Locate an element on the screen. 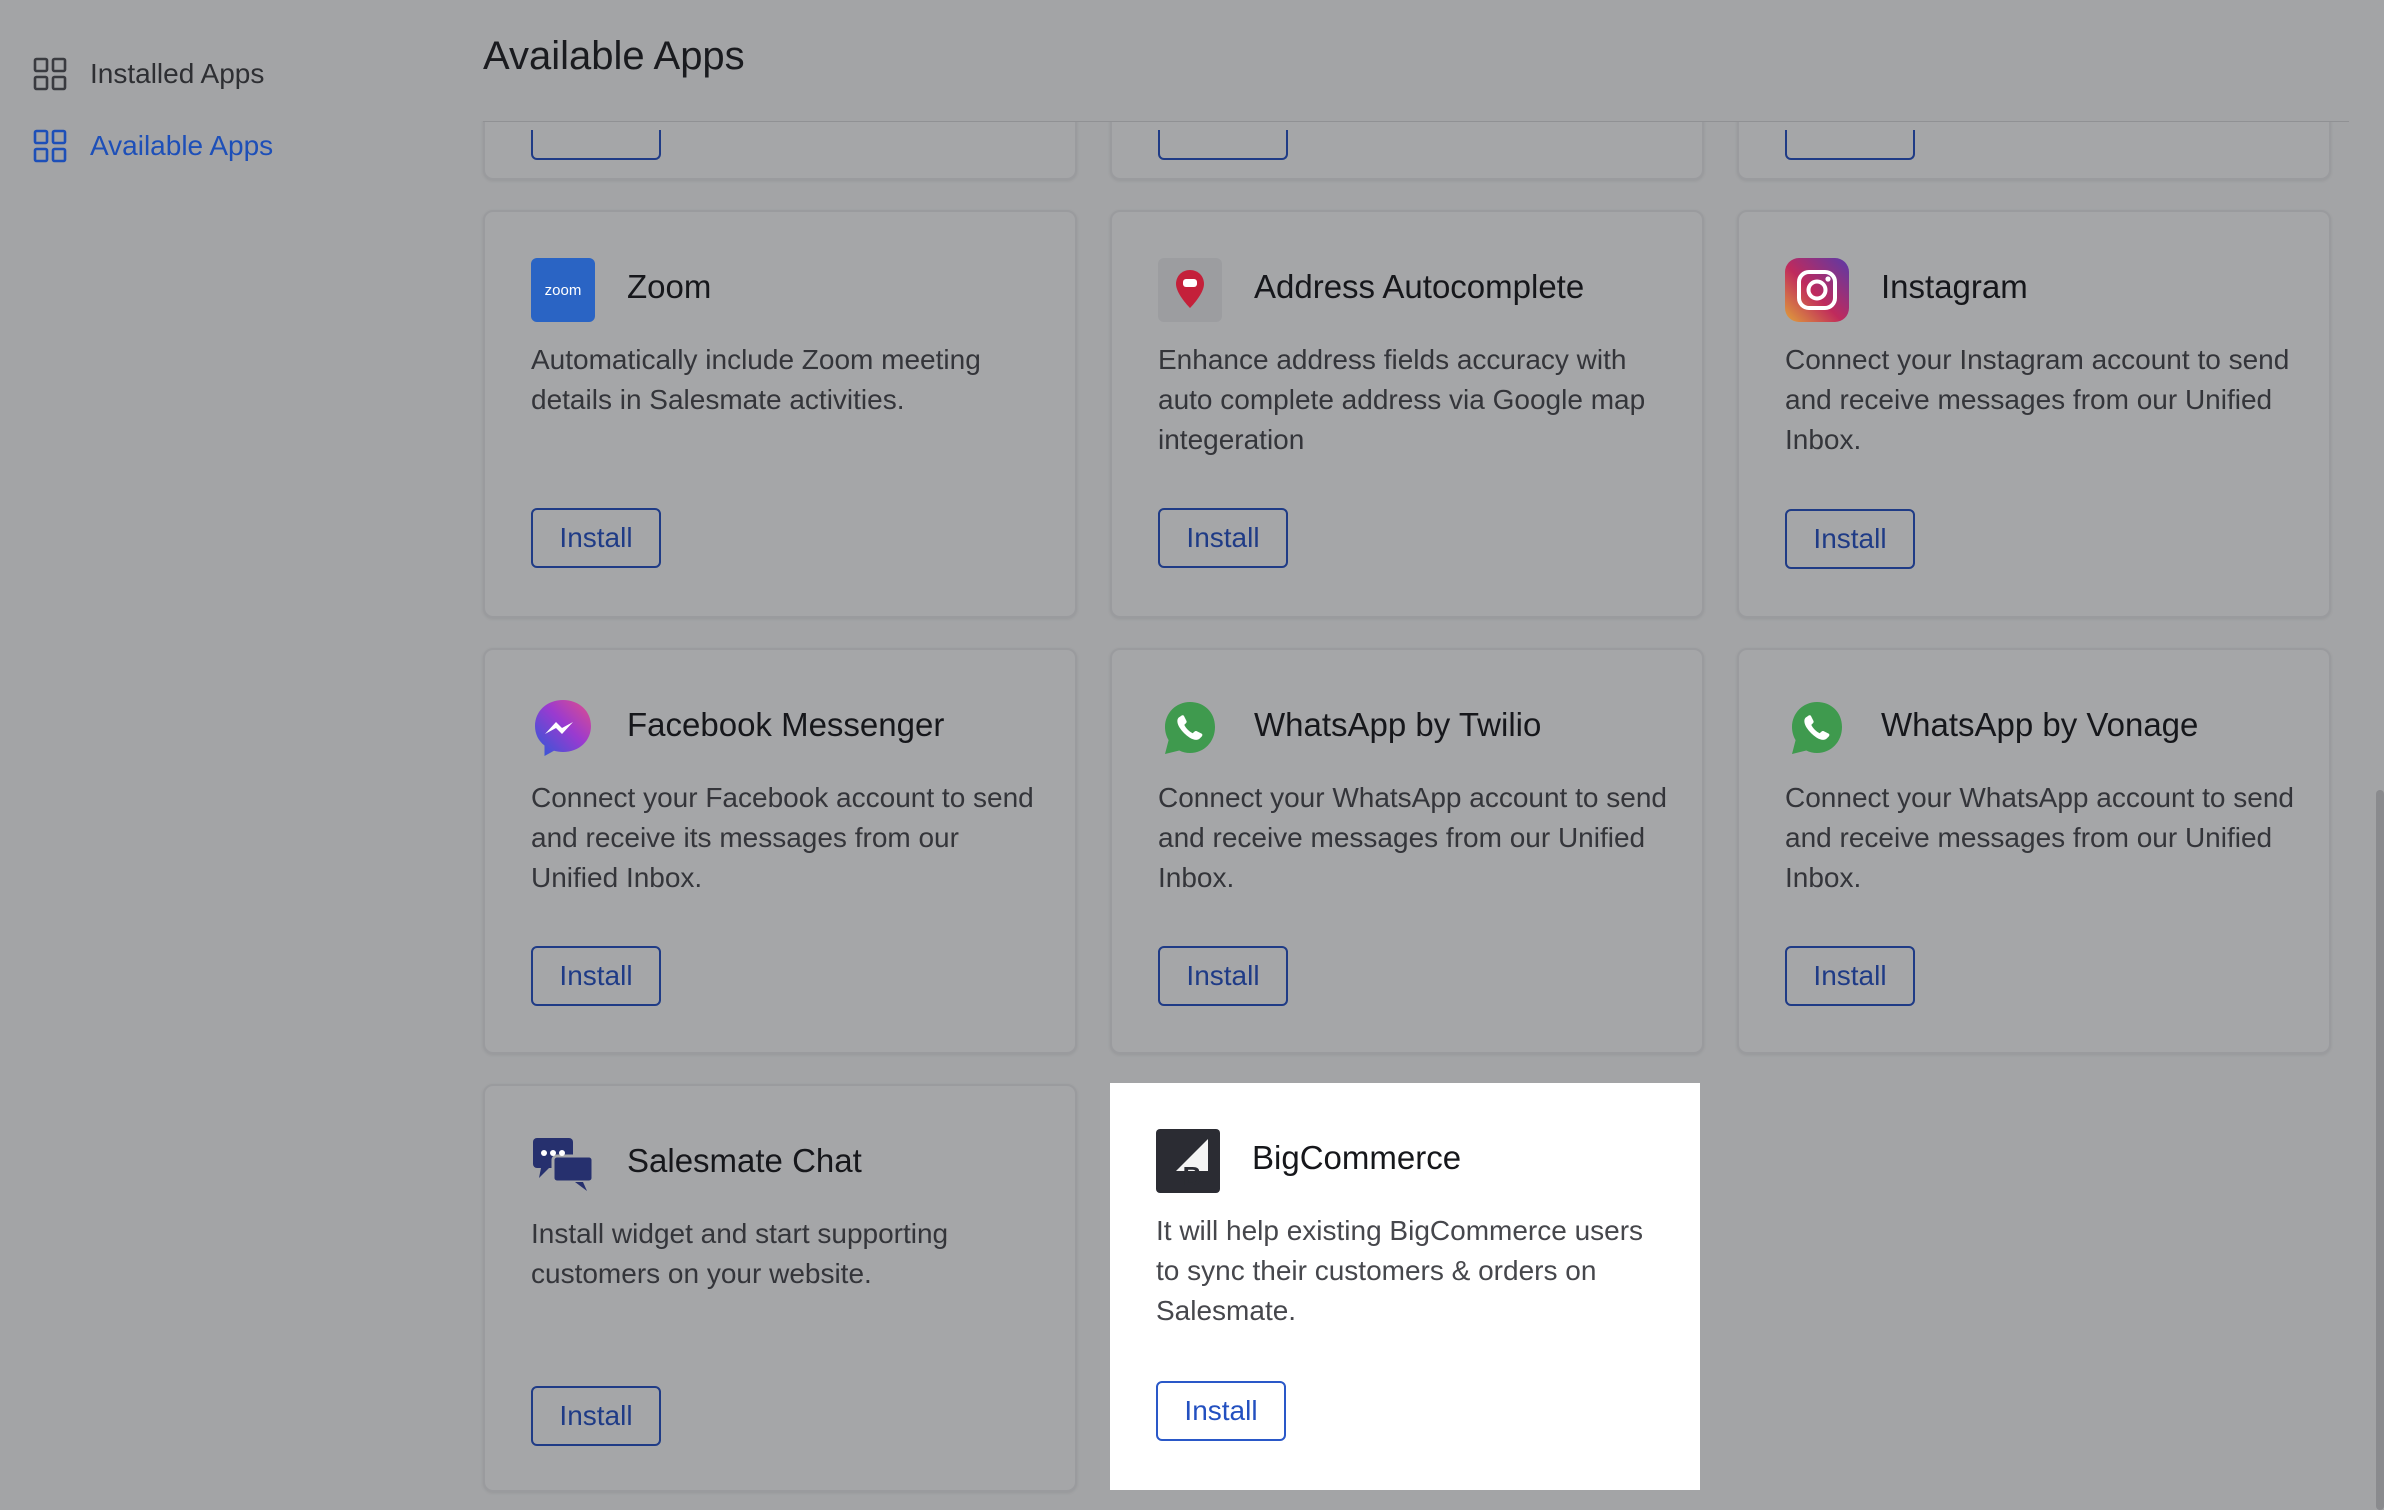 The height and width of the screenshot is (1510, 2384). map-pin-icon is located at coordinates (1190, 290).